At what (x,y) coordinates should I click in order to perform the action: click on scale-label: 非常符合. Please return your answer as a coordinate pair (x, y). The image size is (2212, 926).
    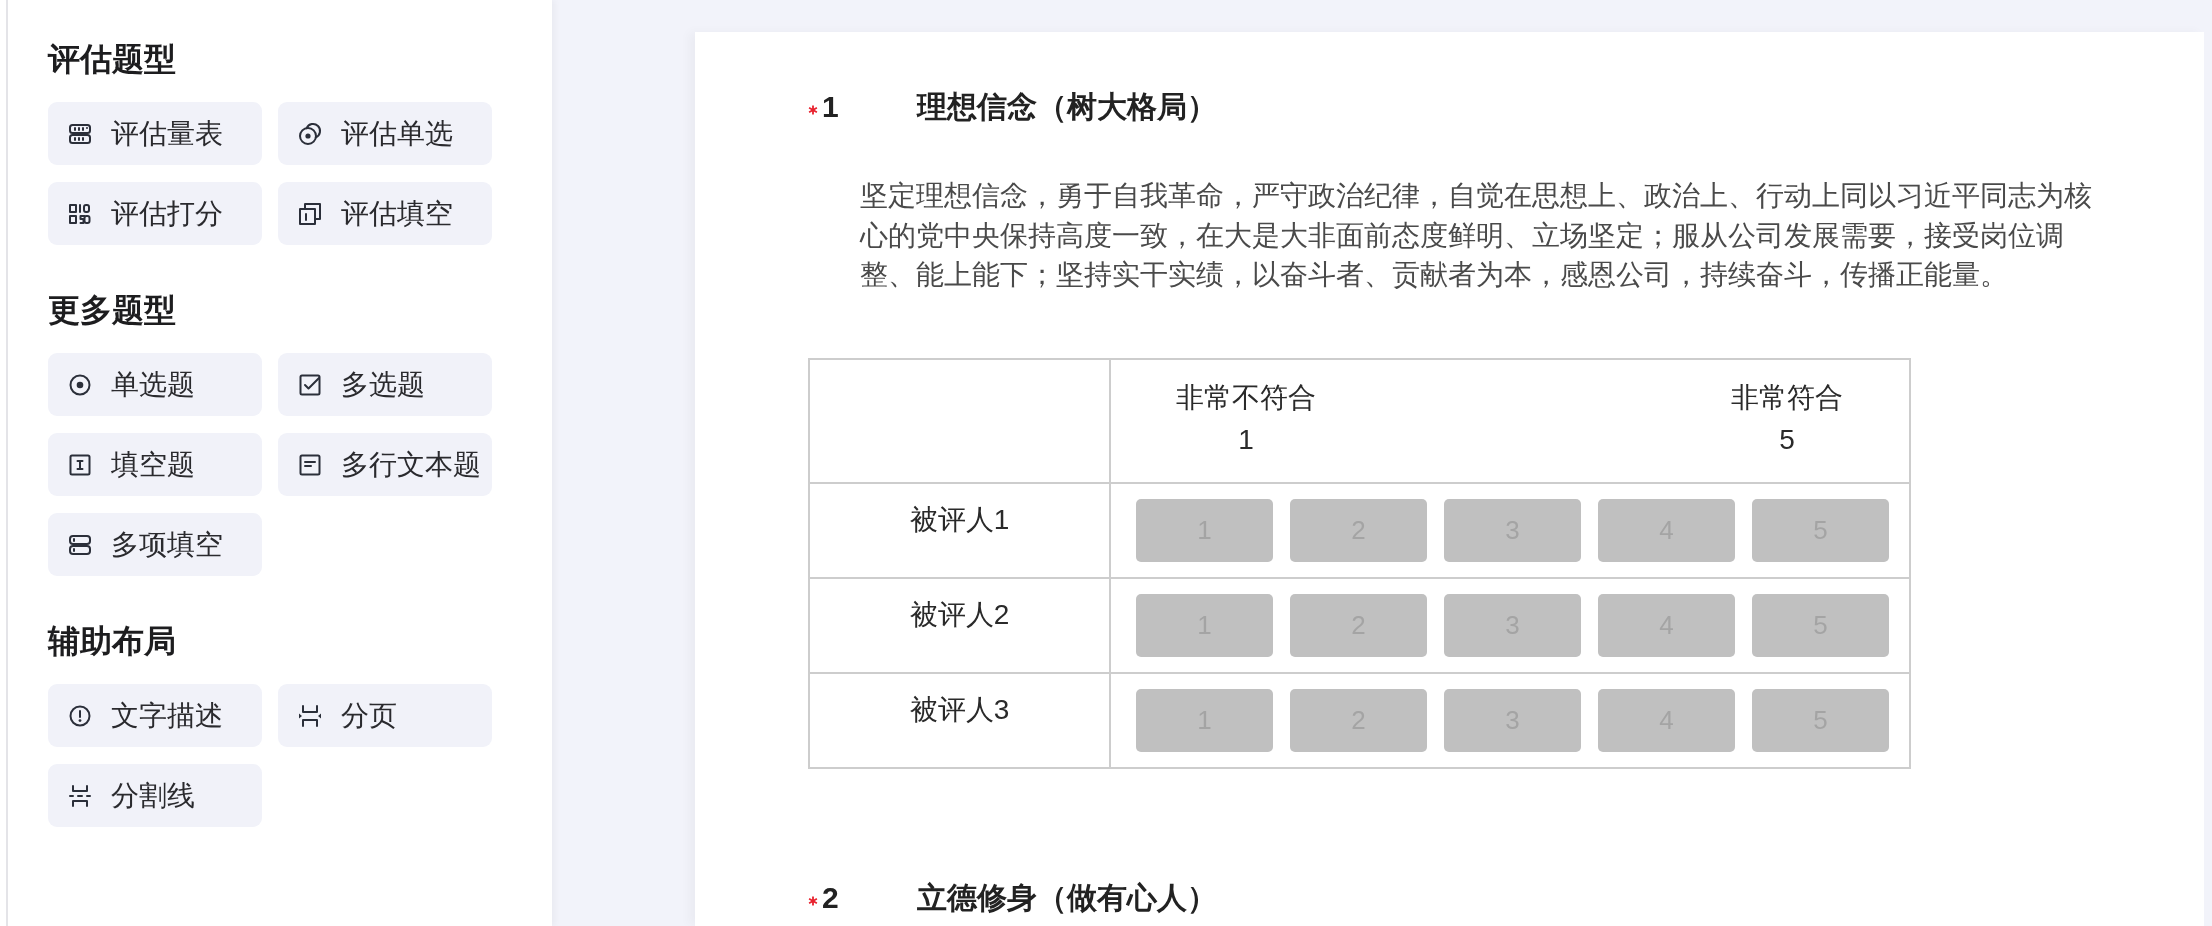
    Looking at the image, I should click on (1787, 397).